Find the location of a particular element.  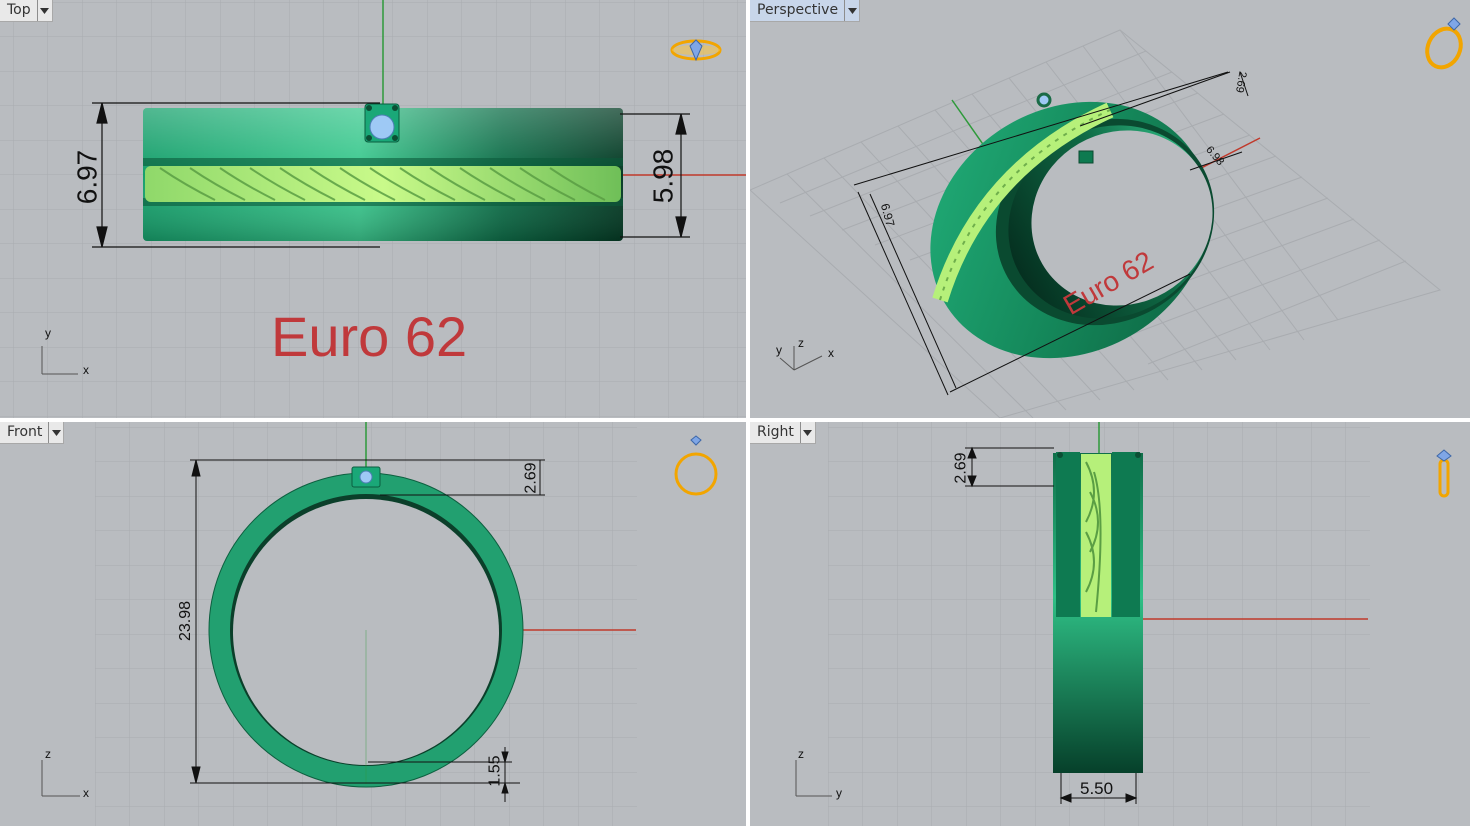

dimension-label-height: 6.97 is located at coordinates (87, 177).